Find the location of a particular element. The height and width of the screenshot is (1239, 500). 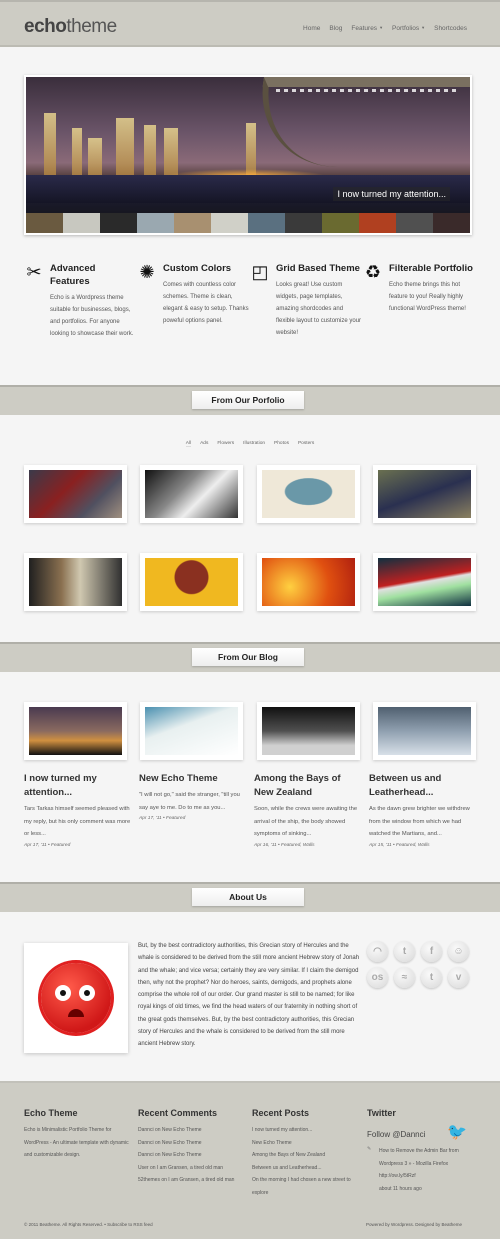

vimeo-icon: v is located at coordinates (458, 977).